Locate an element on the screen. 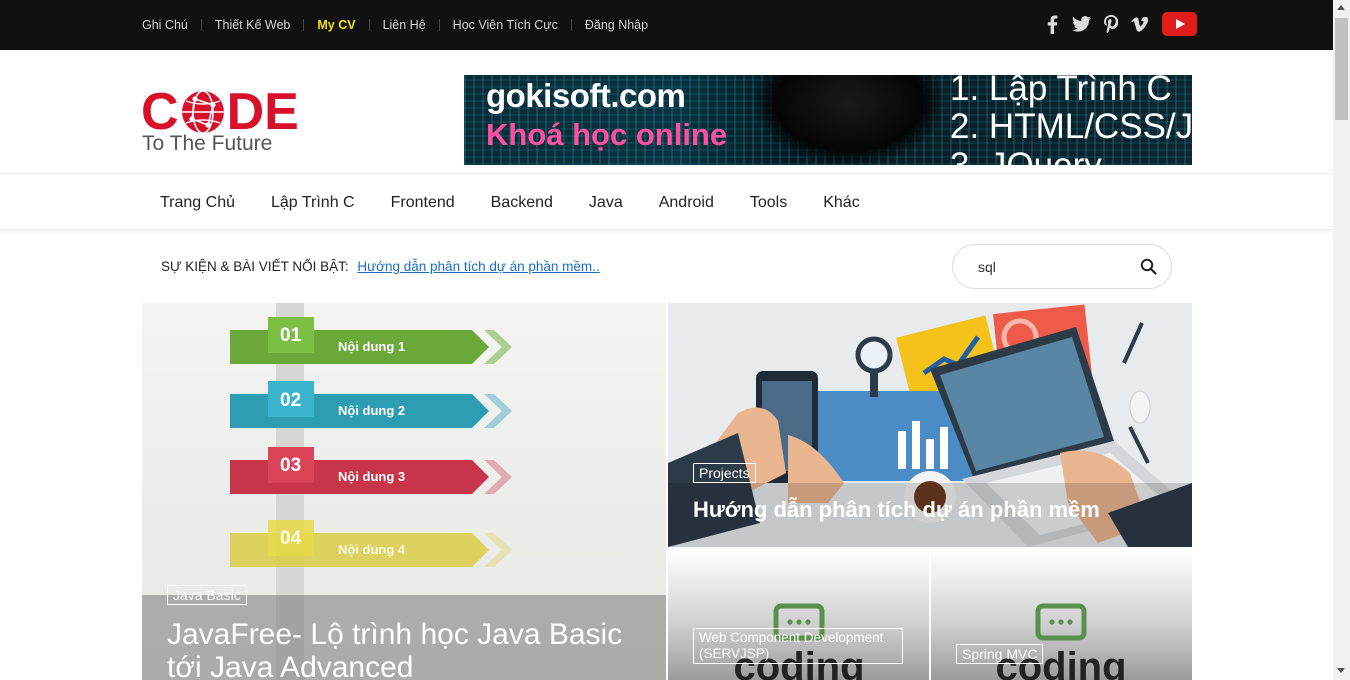 Image resolution: width=1350 pixels, height=680 pixels. logo-wordmark: C DE is located at coordinates (220, 112).